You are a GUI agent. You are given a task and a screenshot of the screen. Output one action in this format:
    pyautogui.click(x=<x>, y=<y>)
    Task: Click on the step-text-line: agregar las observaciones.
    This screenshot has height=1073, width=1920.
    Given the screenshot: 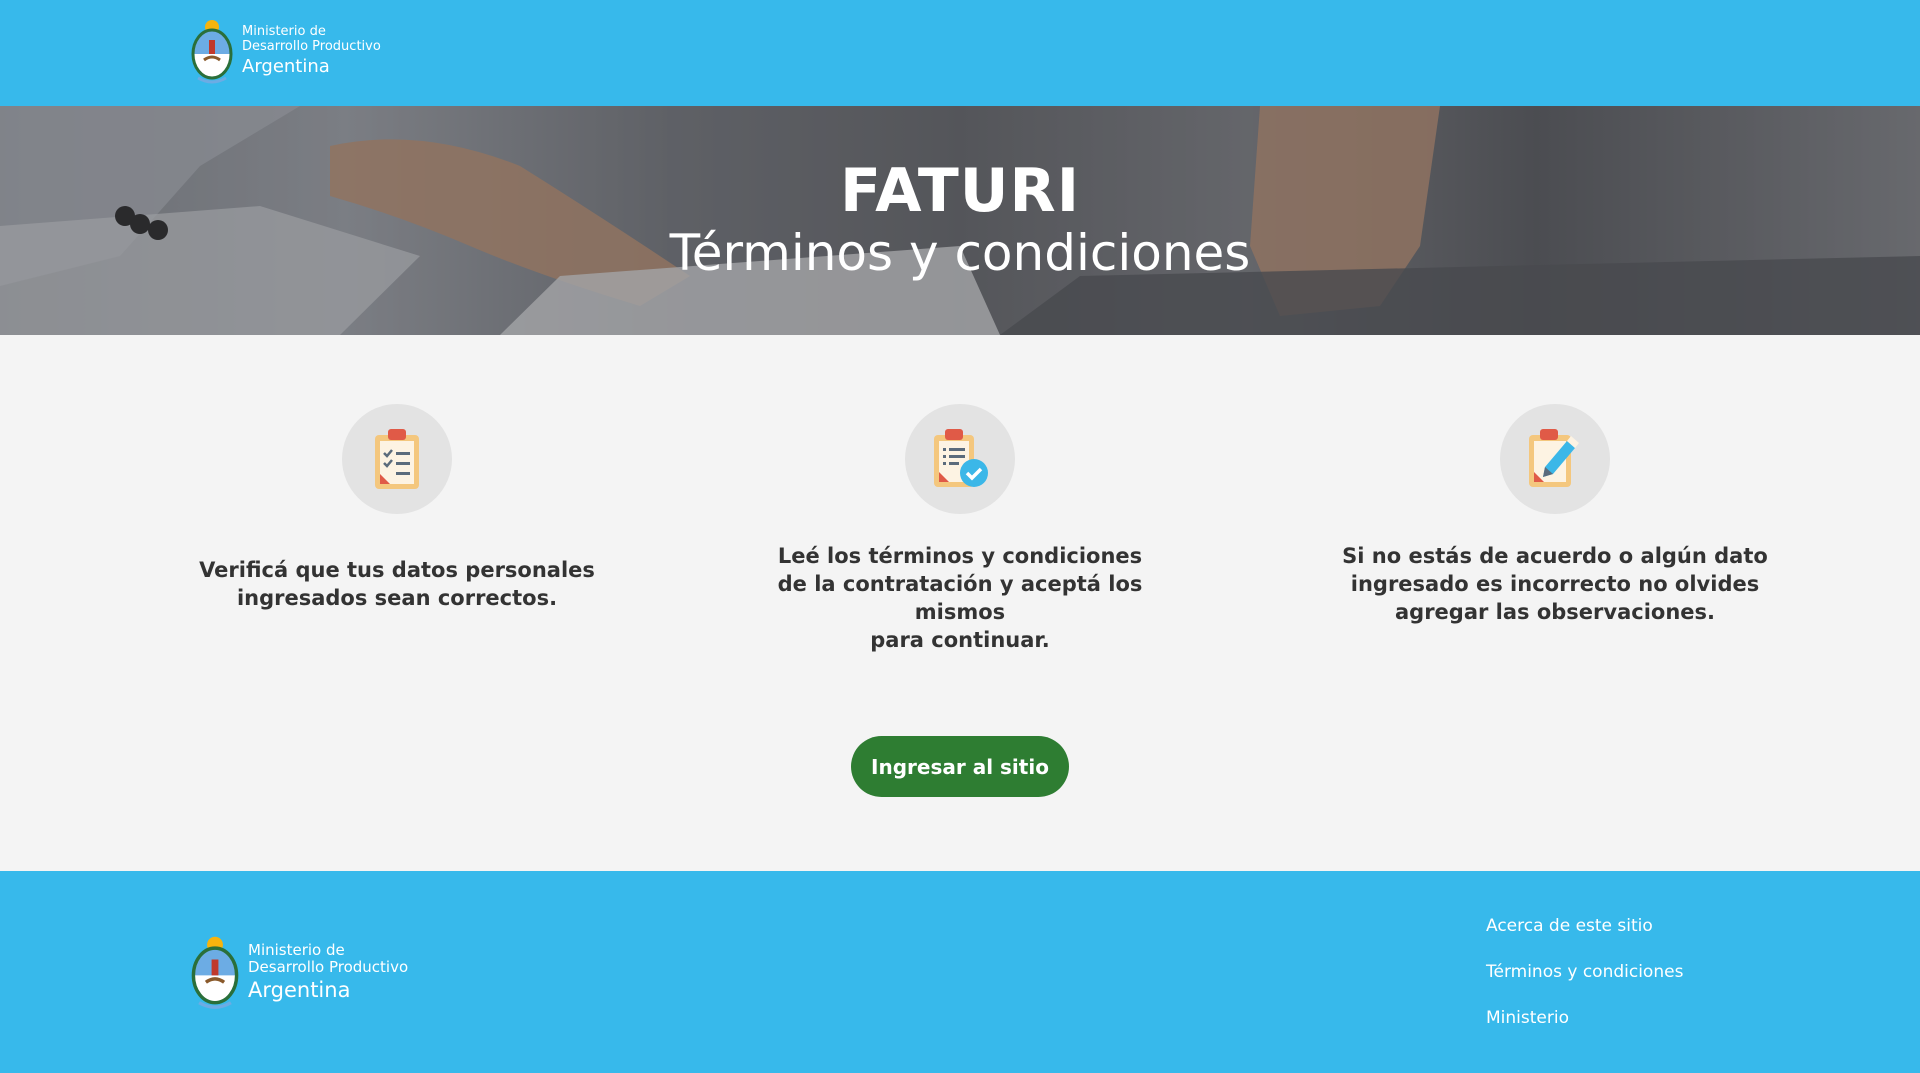 What is the action you would take?
    pyautogui.click(x=1554, y=612)
    